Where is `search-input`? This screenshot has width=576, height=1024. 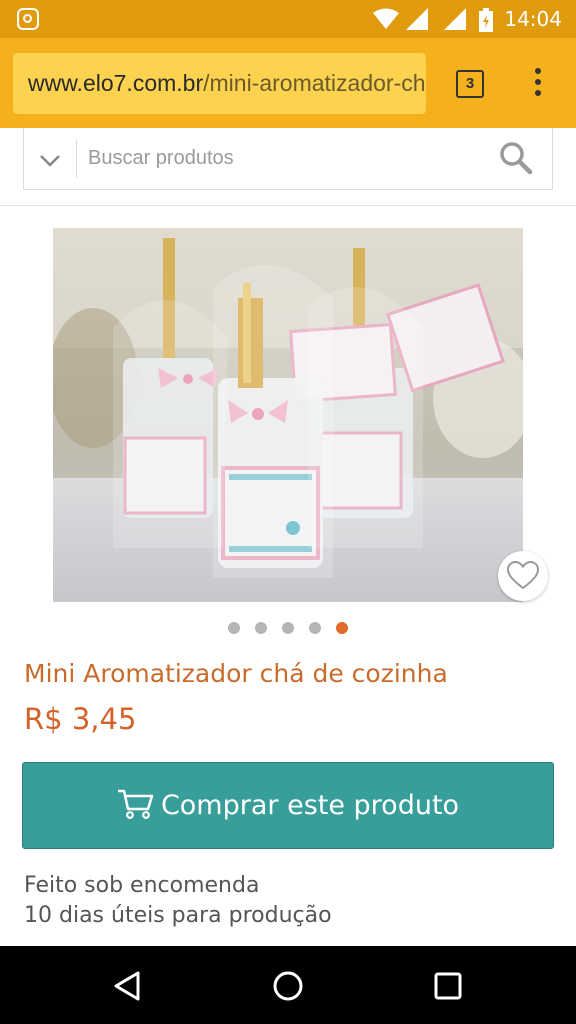 search-input is located at coordinates (283, 158).